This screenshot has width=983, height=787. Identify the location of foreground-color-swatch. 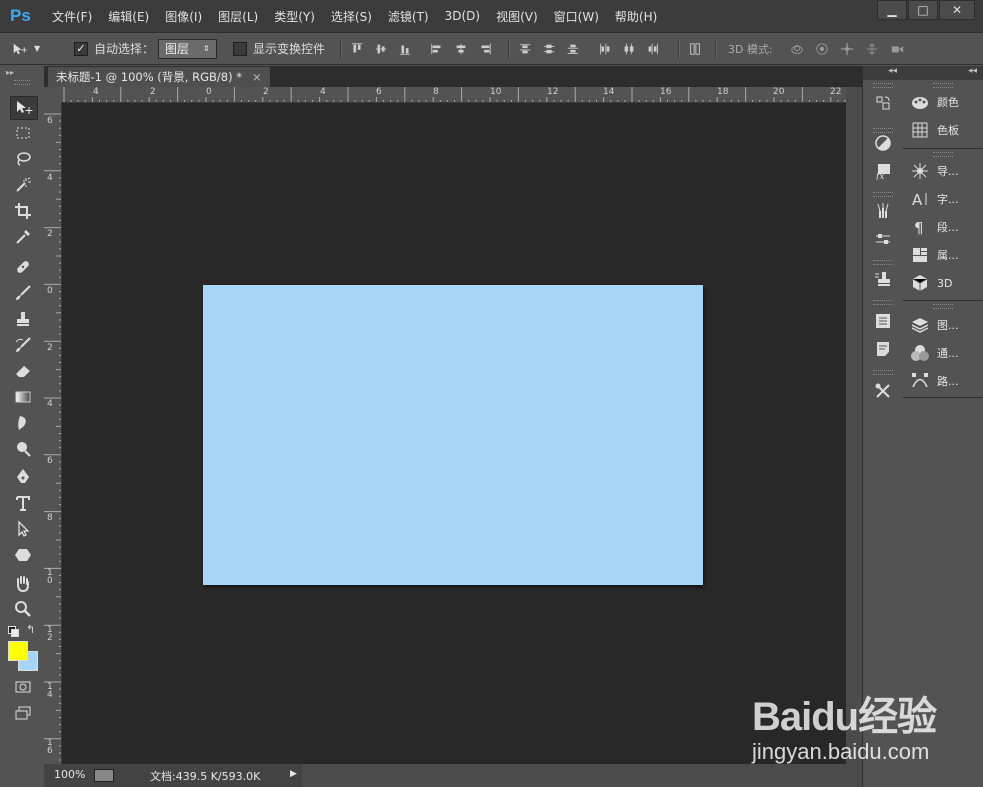
(18, 651).